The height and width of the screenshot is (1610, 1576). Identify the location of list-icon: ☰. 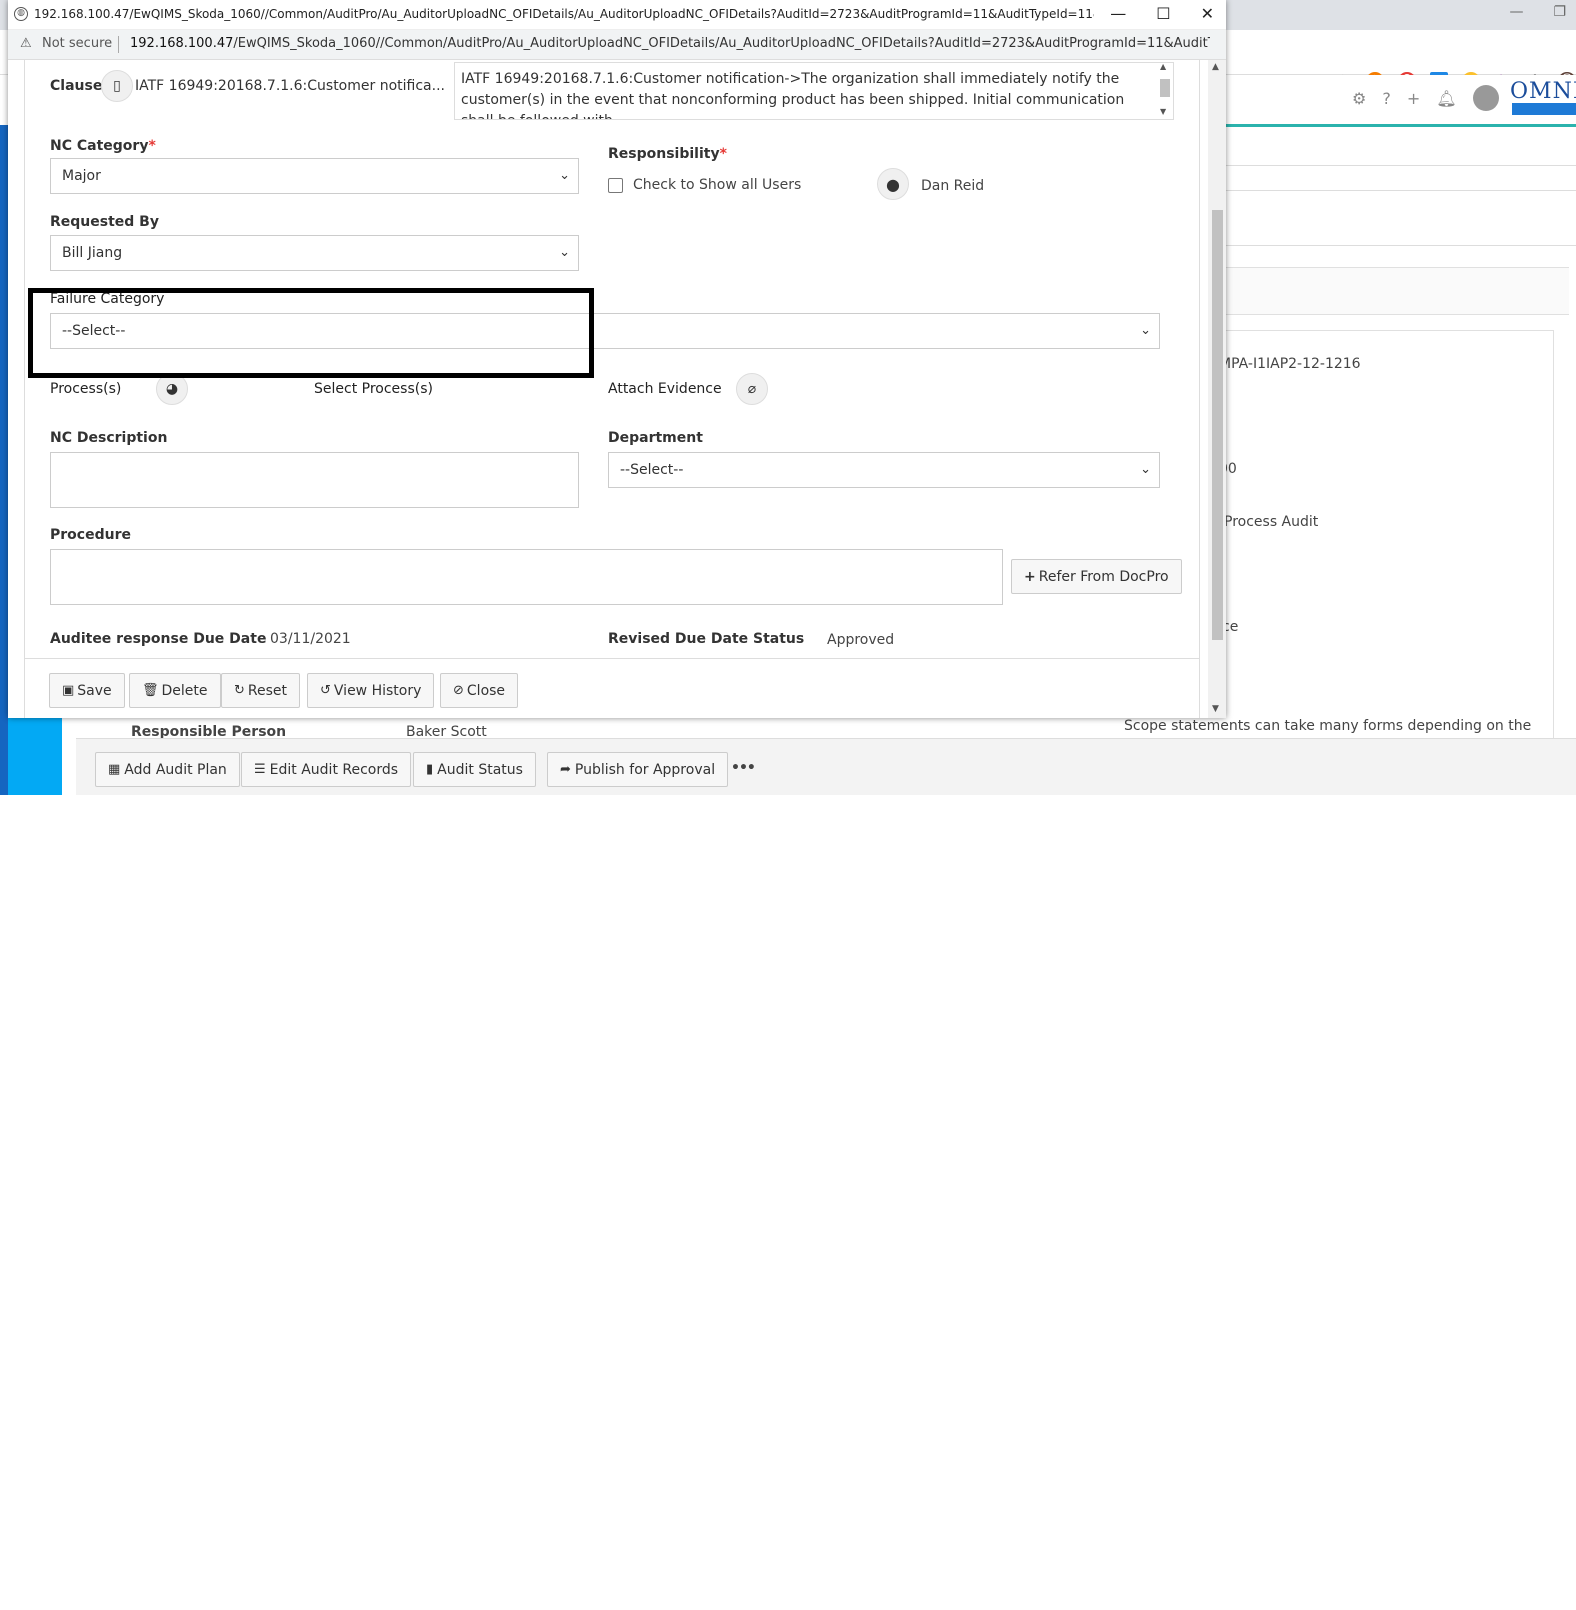
(260, 769).